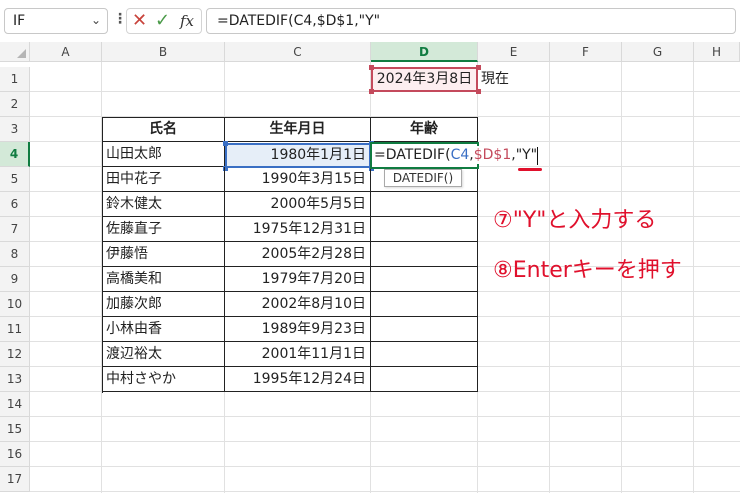 This screenshot has width=740, height=493. Describe the element at coordinates (298, 254) in the screenshot. I see `table-cell-birth: 2005年2月28日` at that location.